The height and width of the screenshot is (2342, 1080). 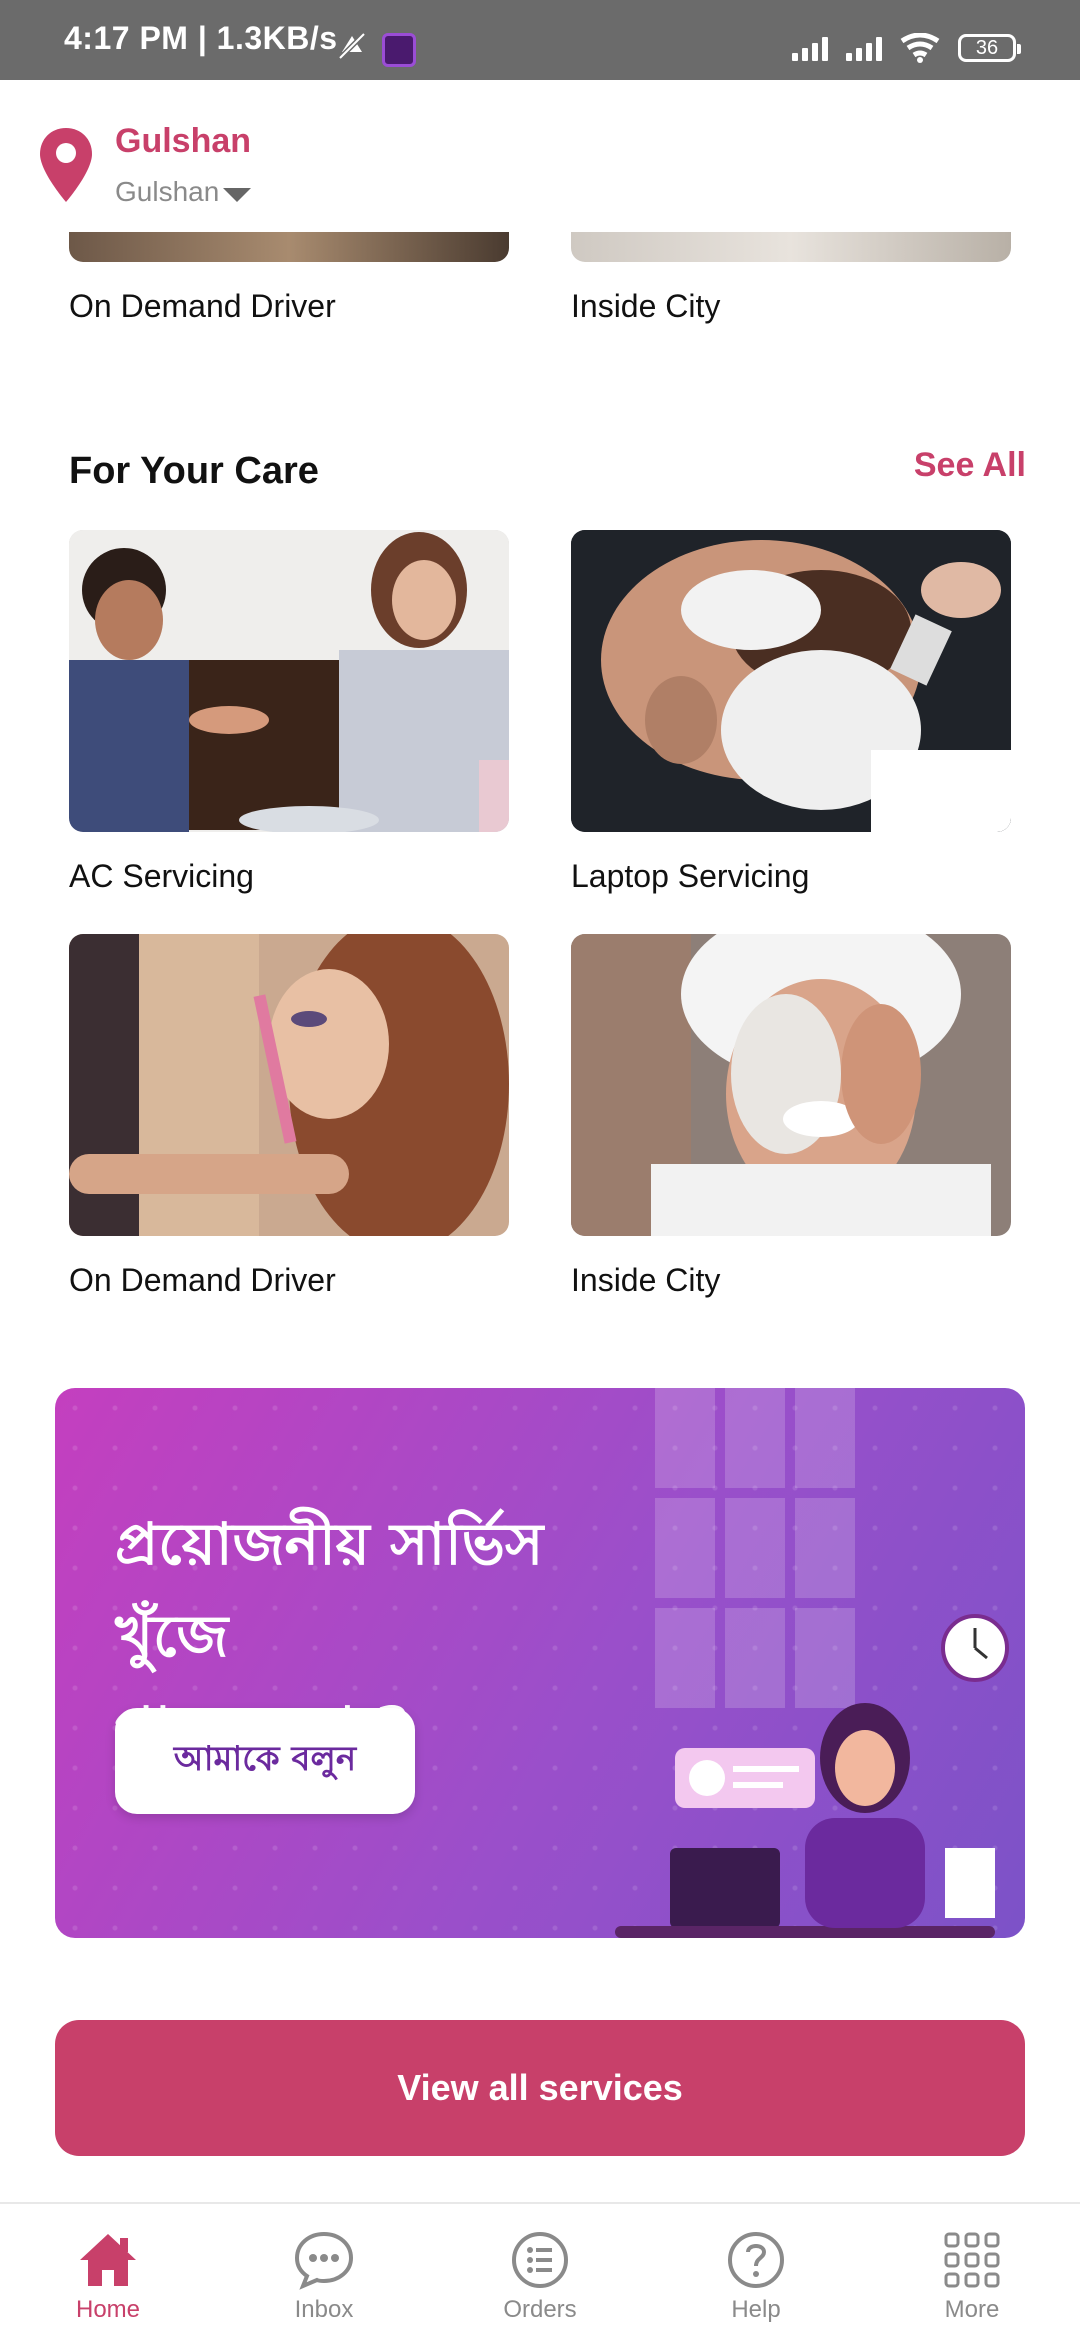 I want to click on area-selector: Gulshan, so click(x=183, y=192).